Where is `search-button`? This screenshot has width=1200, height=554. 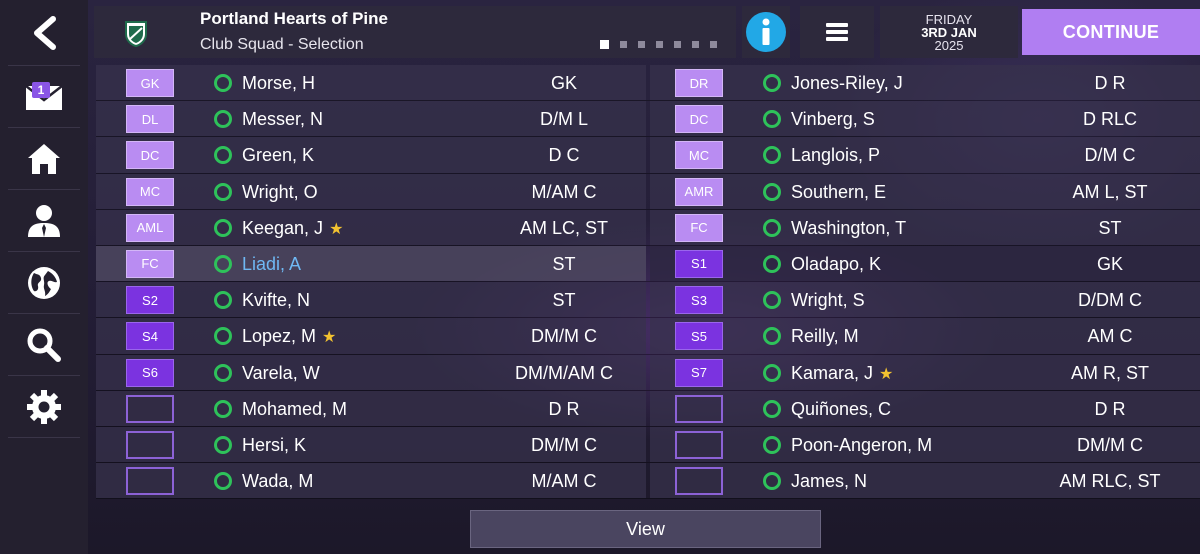 search-button is located at coordinates (44, 345).